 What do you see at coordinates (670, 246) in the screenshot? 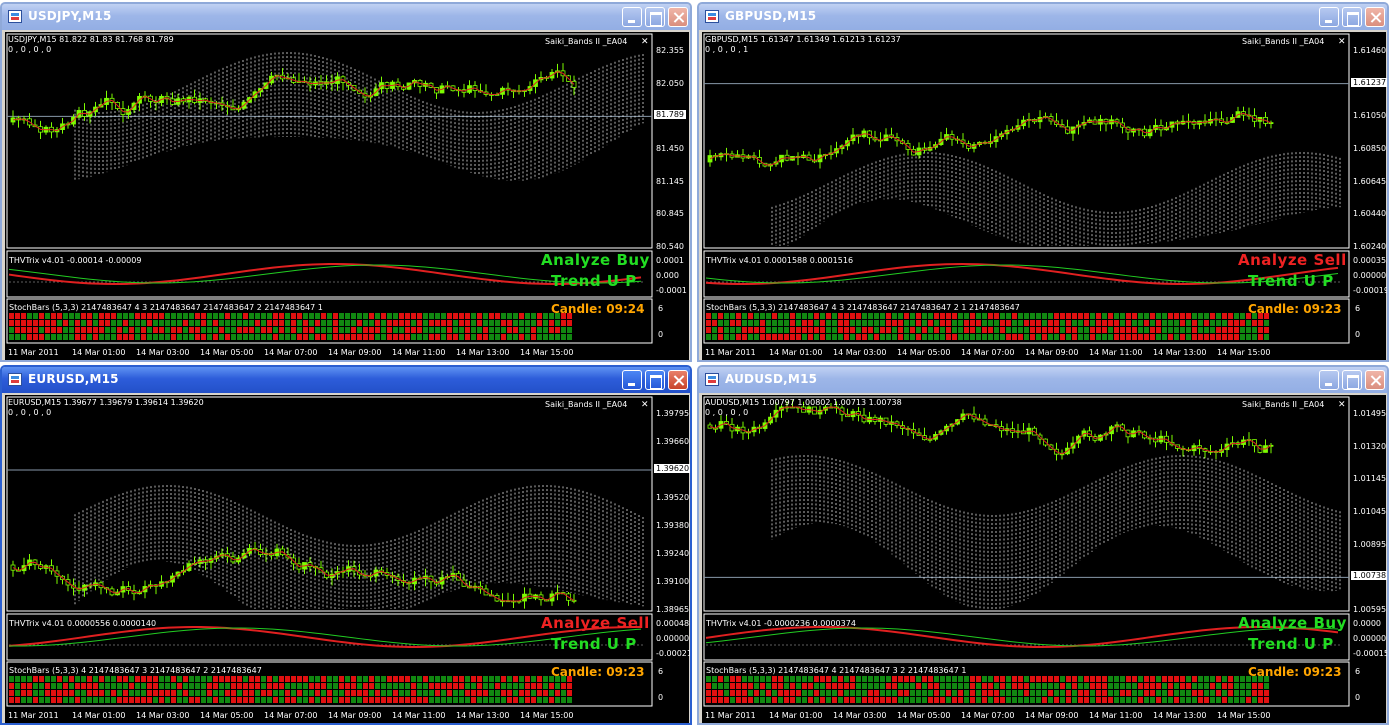
I see `price-tick-label: 80.540` at bounding box center [670, 246].